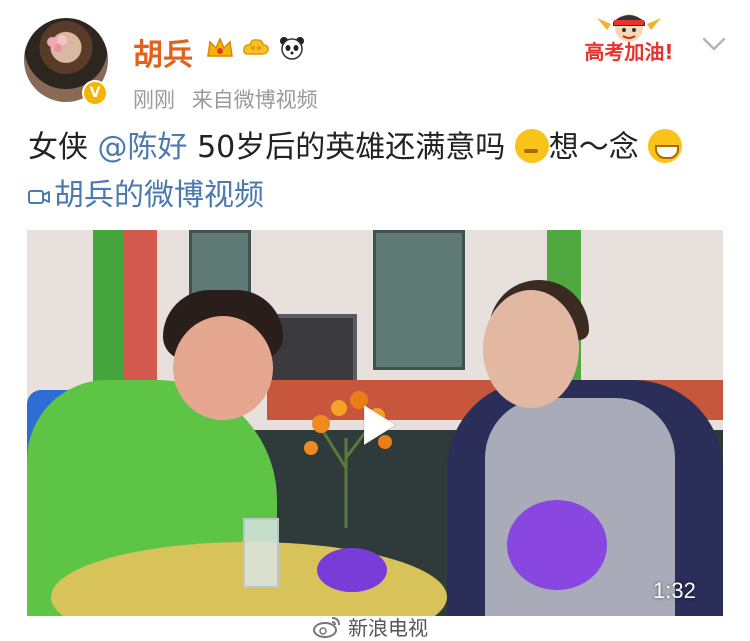  I want to click on post-text: 女侠 @陈好 50岁后的英雄还满意吗 想～念 胡兵的微博视频, so click(368, 172).